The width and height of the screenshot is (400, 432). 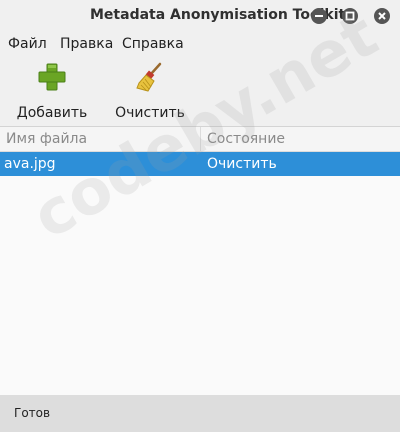 What do you see at coordinates (32, 413) in the screenshot?
I see `status-text: Готов` at bounding box center [32, 413].